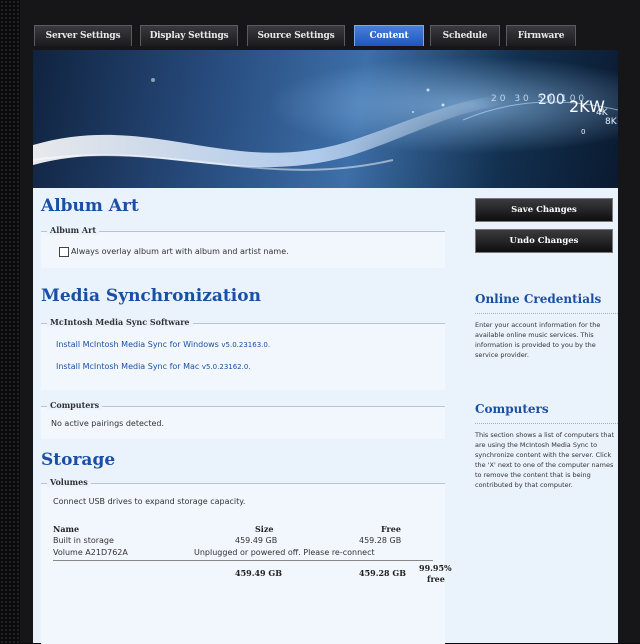 The height and width of the screenshot is (644, 640). What do you see at coordinates (256, 540) in the screenshot?
I see `row-size: 459.49 GB` at bounding box center [256, 540].